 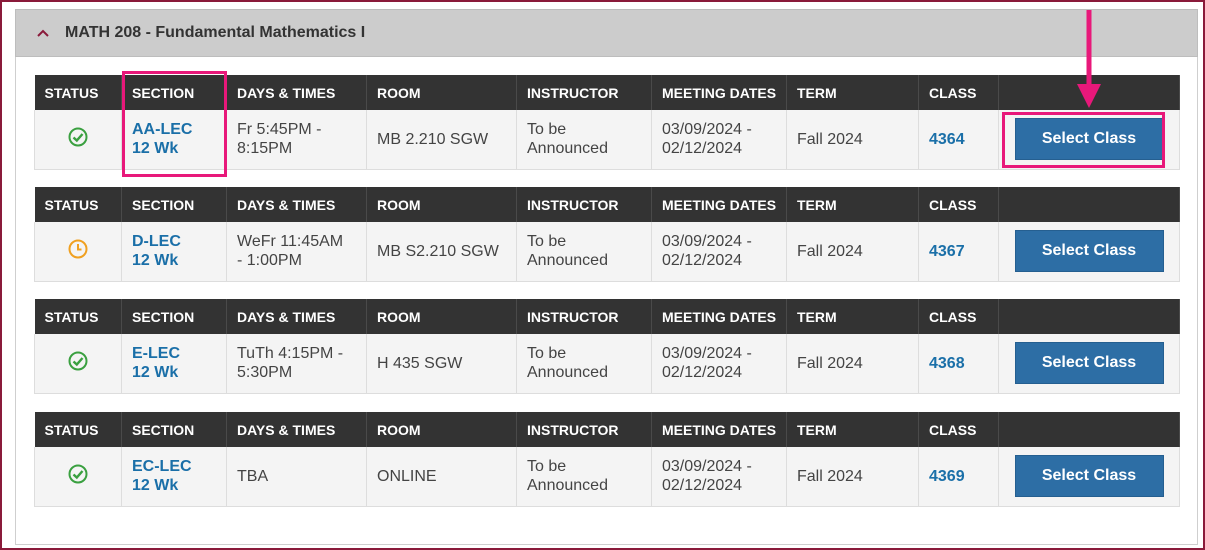 What do you see at coordinates (947, 363) in the screenshot?
I see `class-number-link: 4368` at bounding box center [947, 363].